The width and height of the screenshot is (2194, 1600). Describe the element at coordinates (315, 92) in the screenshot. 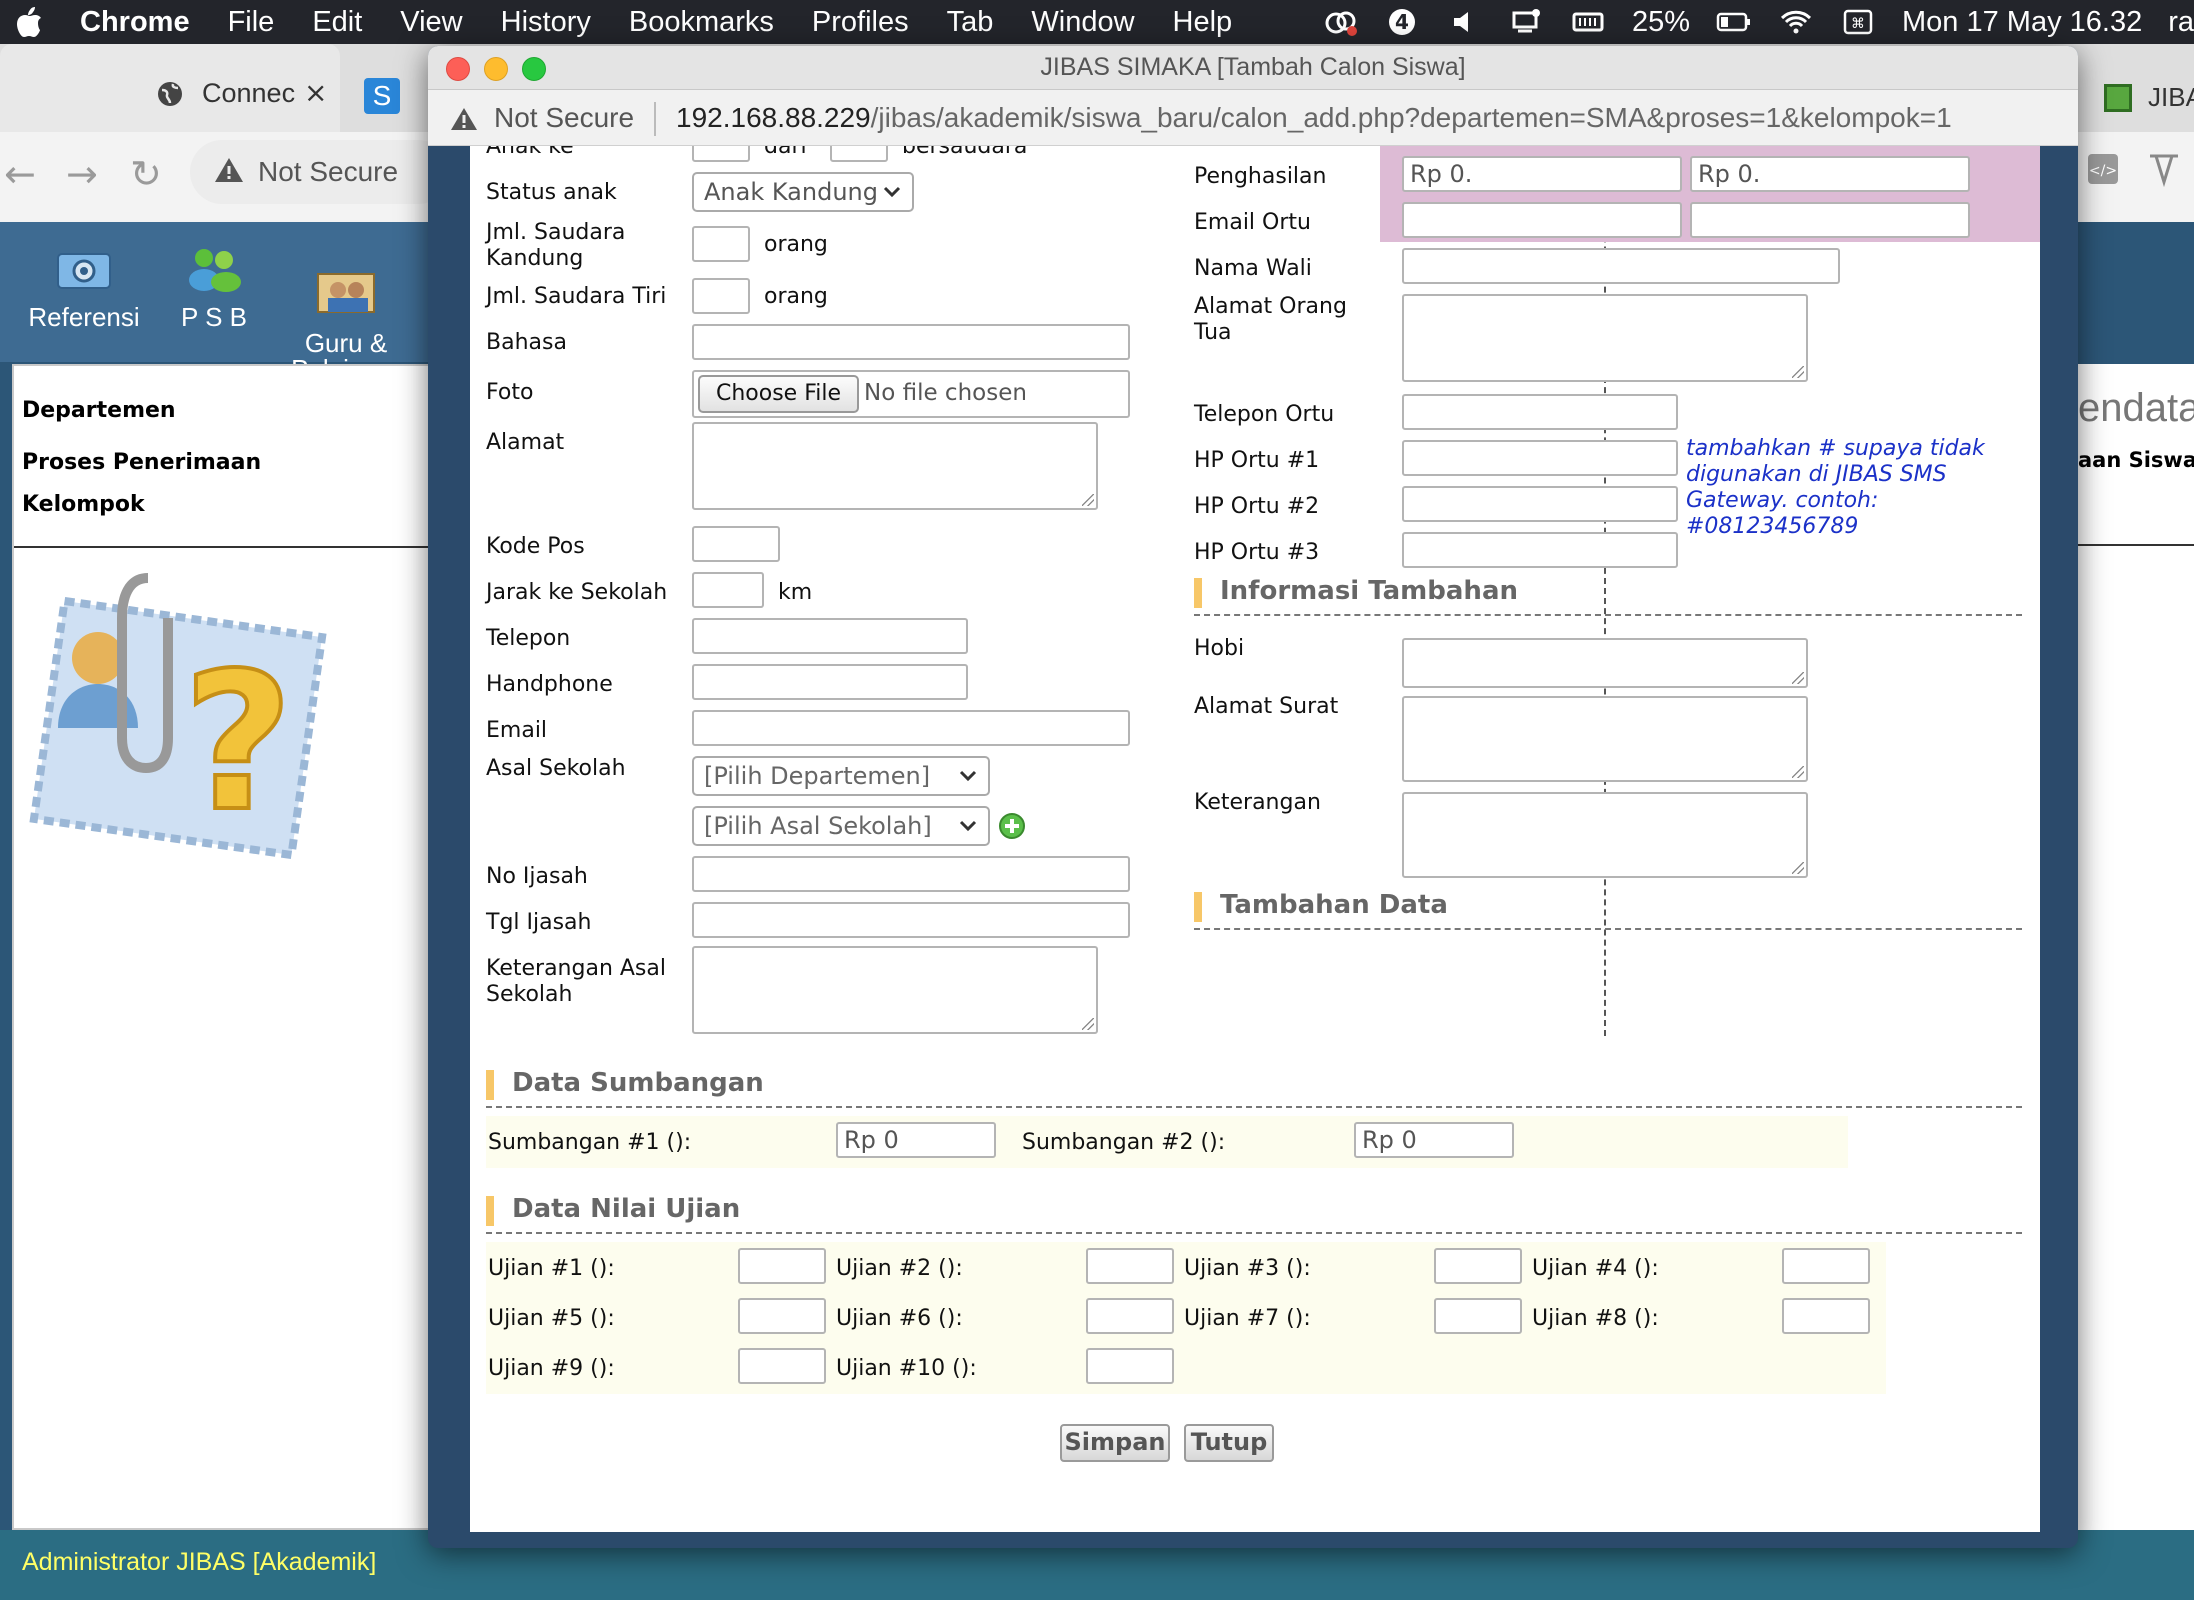

I see `close-icon: ×` at that location.